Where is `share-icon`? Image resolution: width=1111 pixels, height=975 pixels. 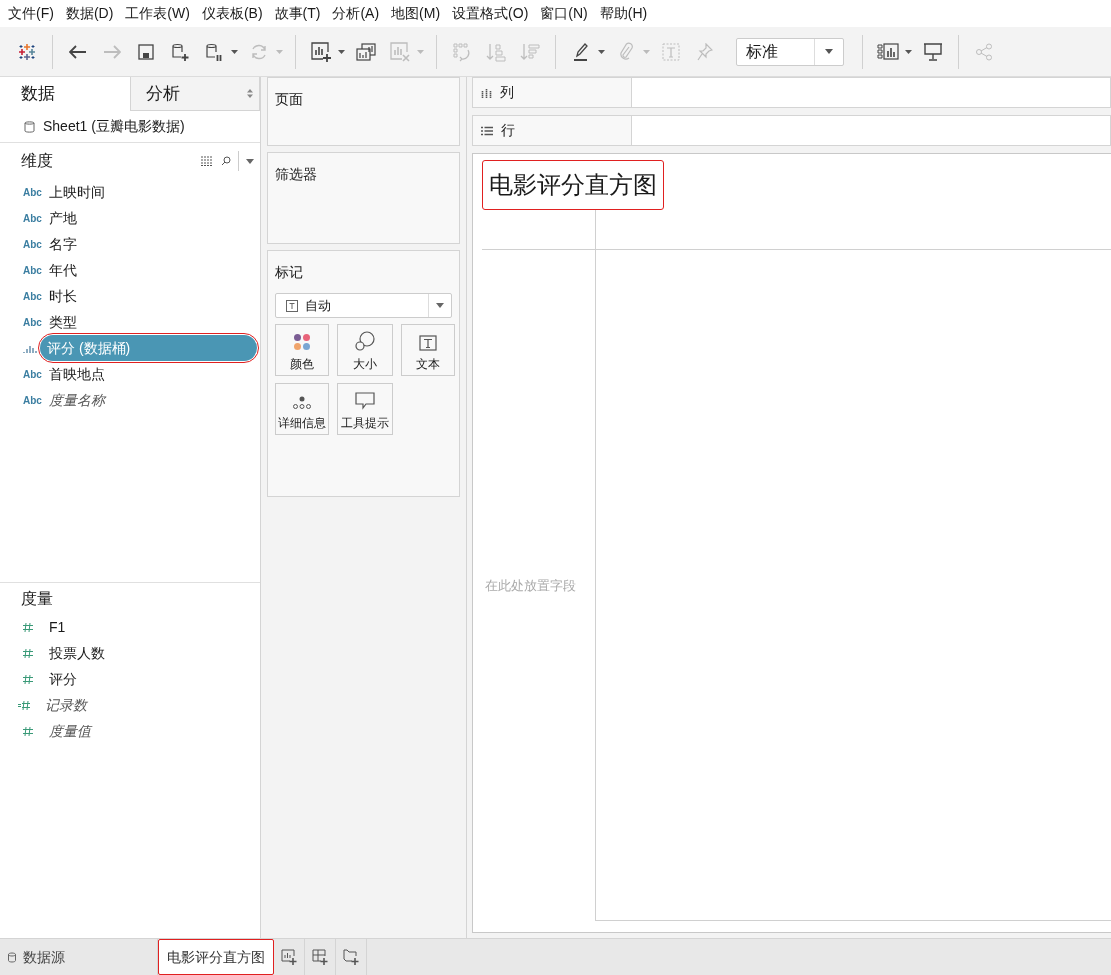
share-icon is located at coordinates (984, 51).